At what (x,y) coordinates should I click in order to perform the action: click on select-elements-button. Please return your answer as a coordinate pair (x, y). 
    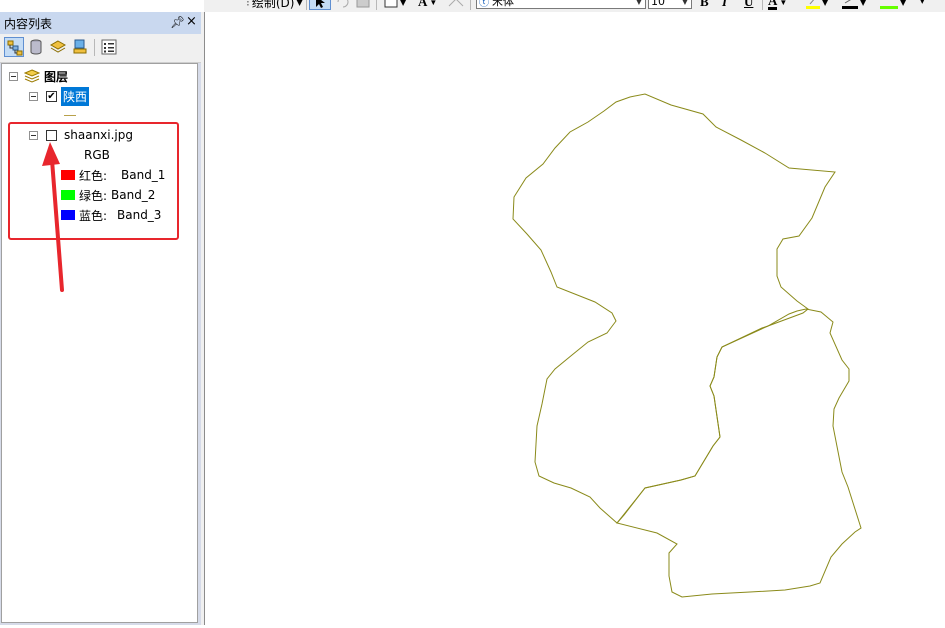
    Looking at the image, I should click on (320, 5).